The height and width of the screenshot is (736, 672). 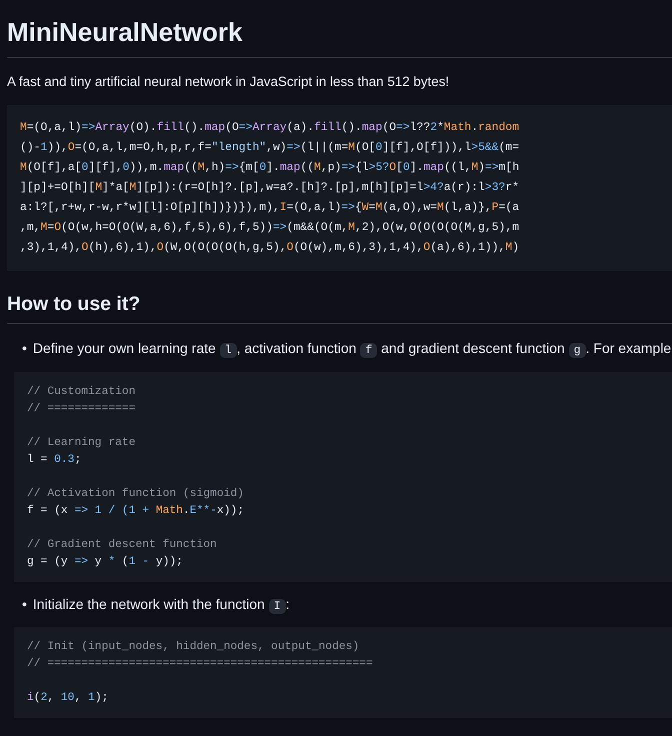 What do you see at coordinates (124, 32) in the screenshot?
I see `page-title: MiniNeuralNetwork` at bounding box center [124, 32].